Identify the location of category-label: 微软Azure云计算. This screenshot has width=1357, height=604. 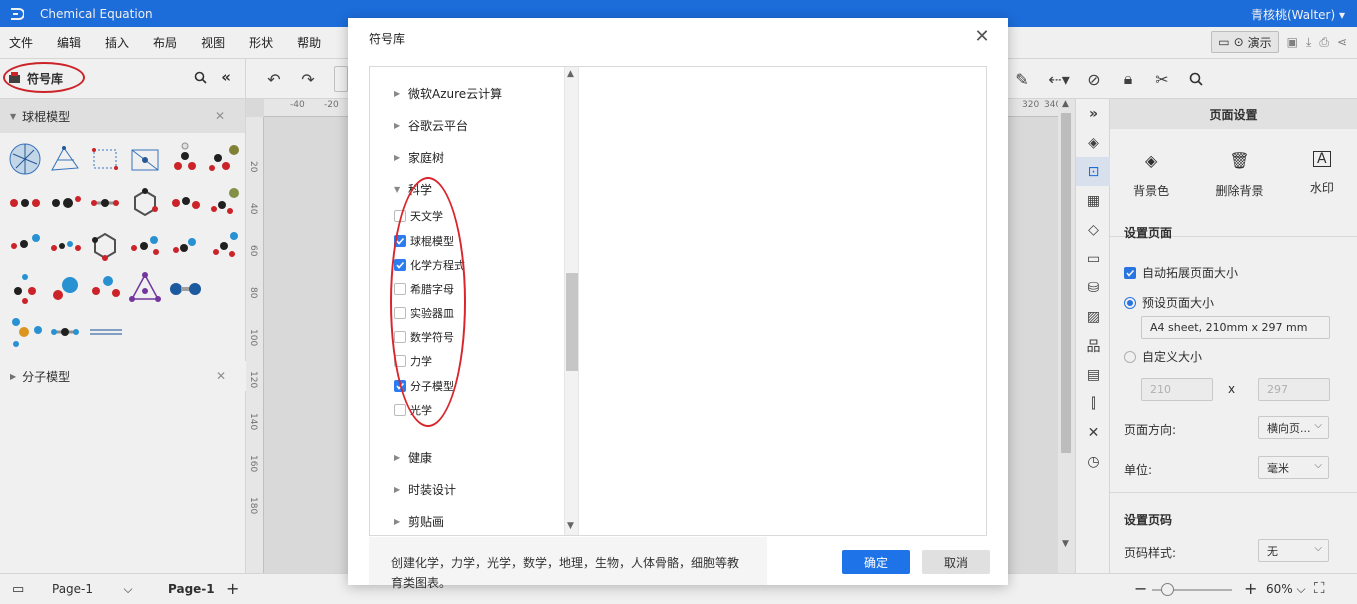
(455, 94).